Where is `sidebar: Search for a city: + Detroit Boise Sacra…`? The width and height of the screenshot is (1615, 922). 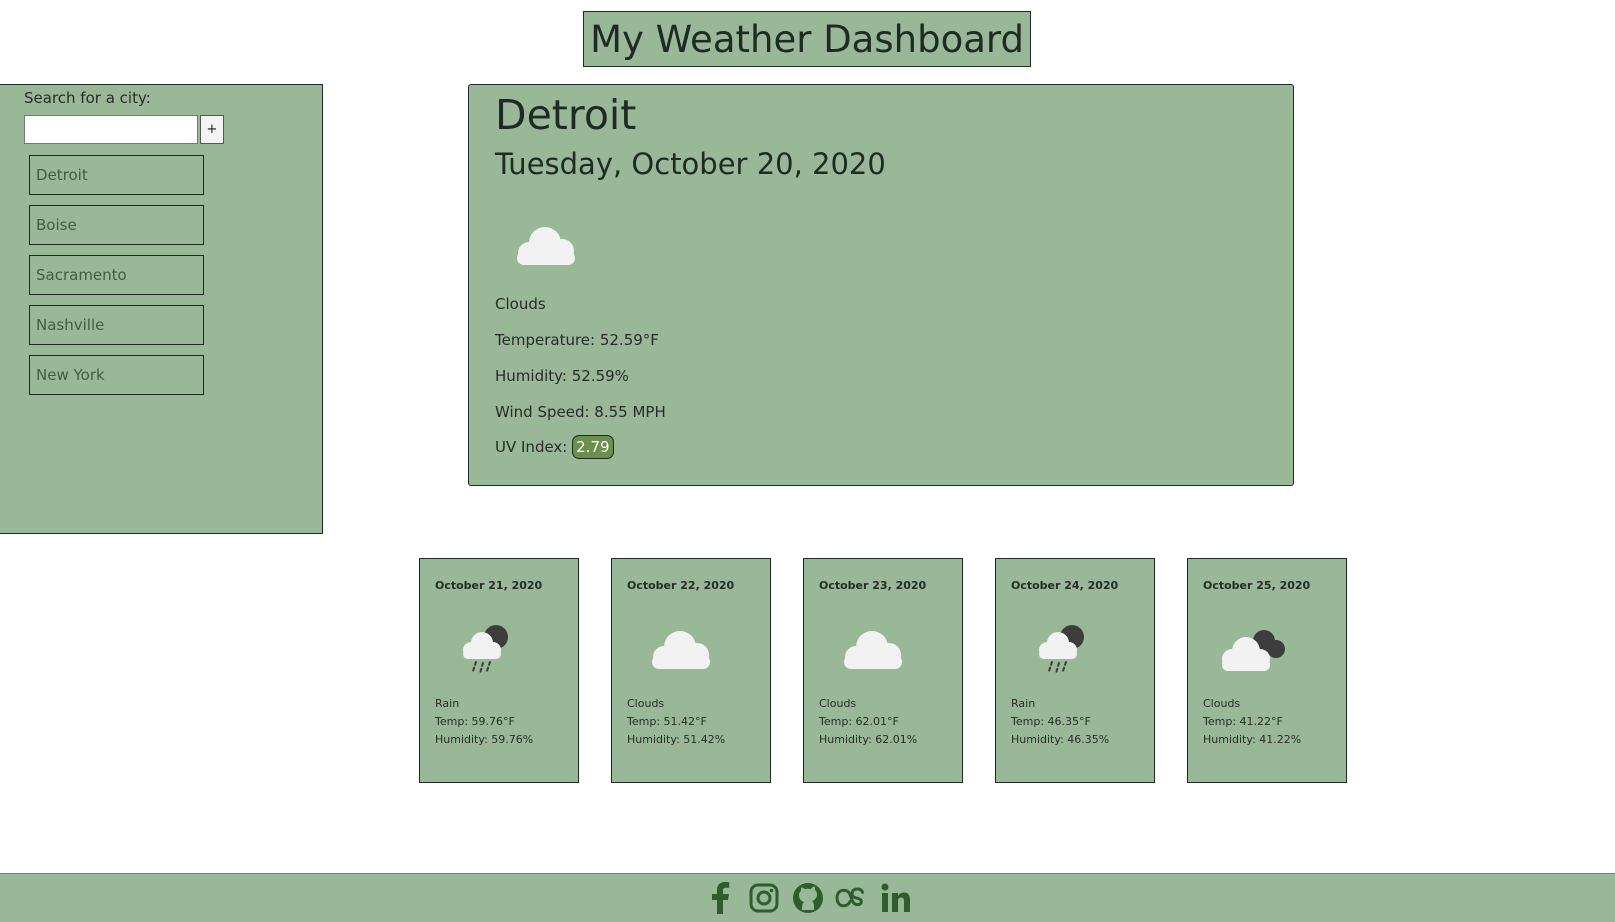 sidebar: Search for a city: + Detroit Boise Sacra… is located at coordinates (161, 309).